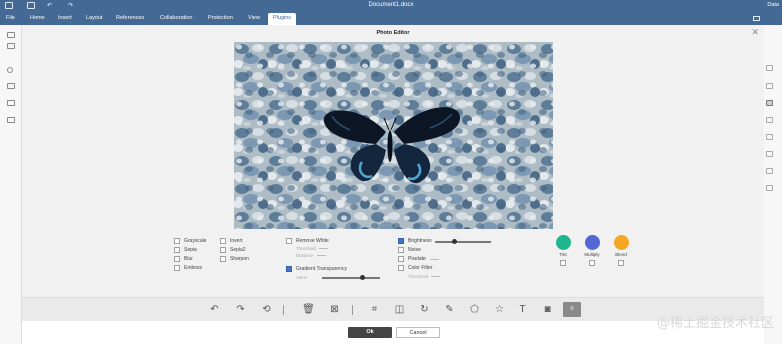 The width and height of the screenshot is (782, 344). I want to click on remove-white-checkbox, so click(289, 241).